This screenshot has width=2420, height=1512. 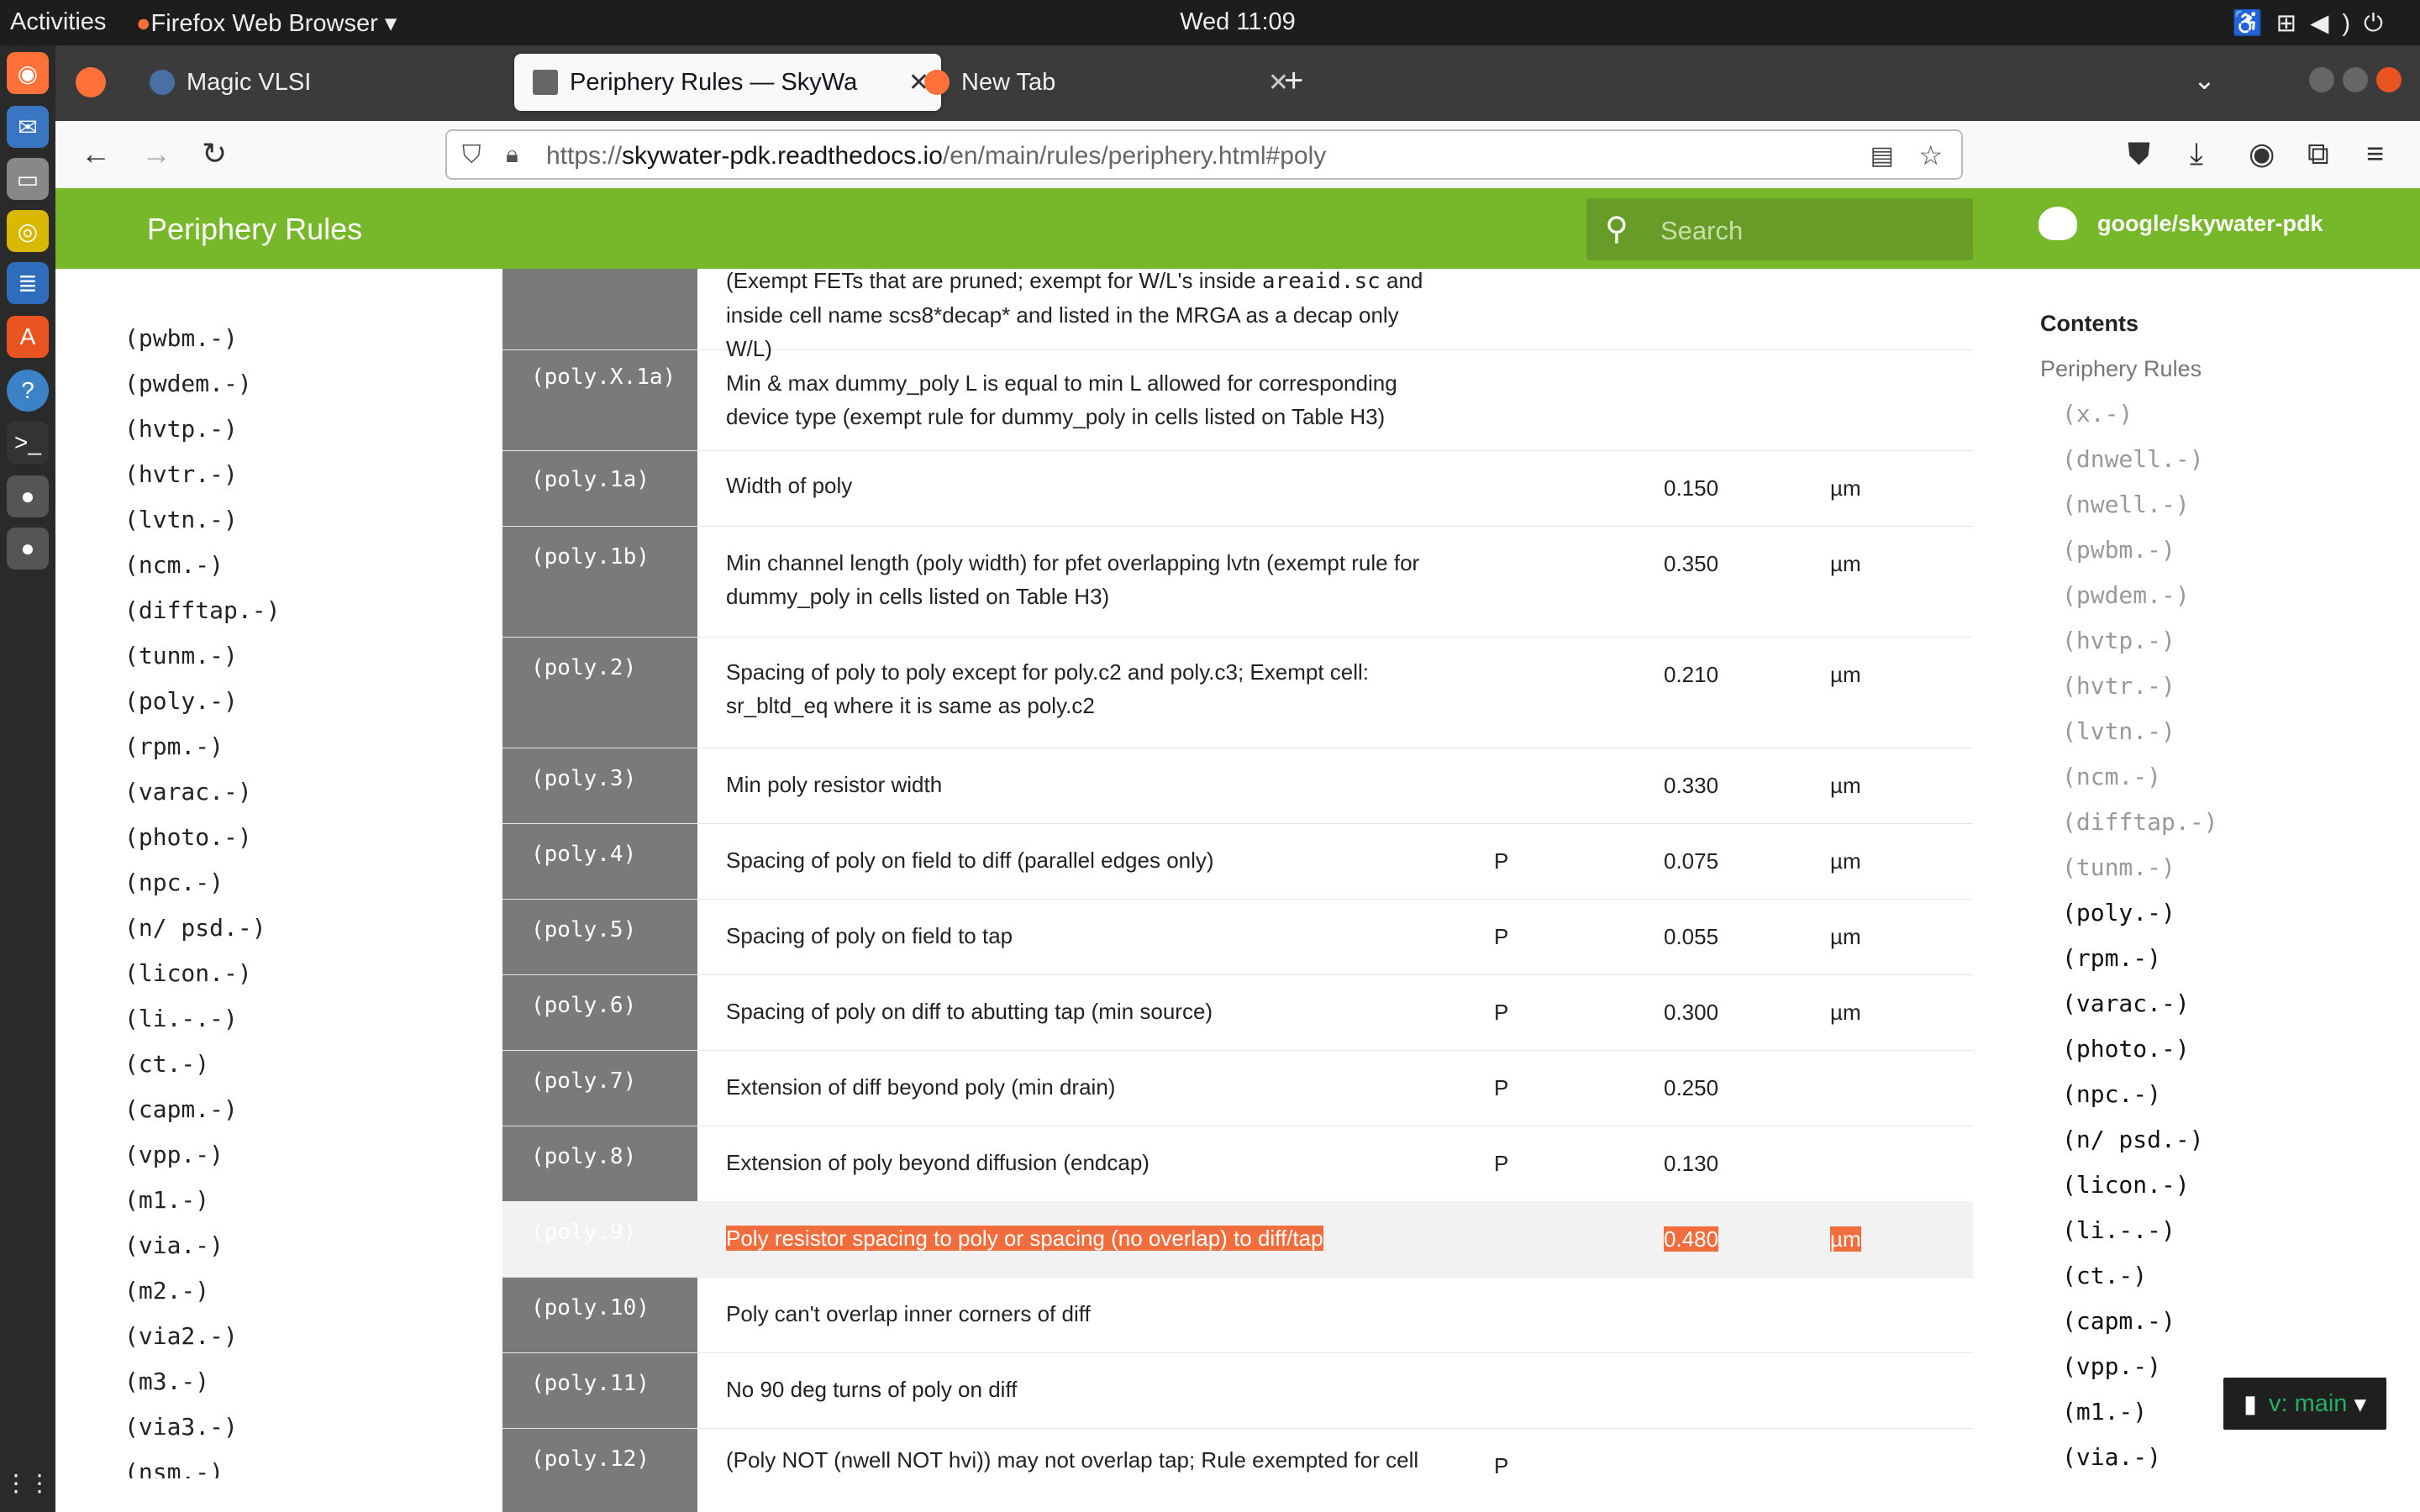 What do you see at coordinates (2196, 154) in the screenshot?
I see `downloads-icon: ⤓` at bounding box center [2196, 154].